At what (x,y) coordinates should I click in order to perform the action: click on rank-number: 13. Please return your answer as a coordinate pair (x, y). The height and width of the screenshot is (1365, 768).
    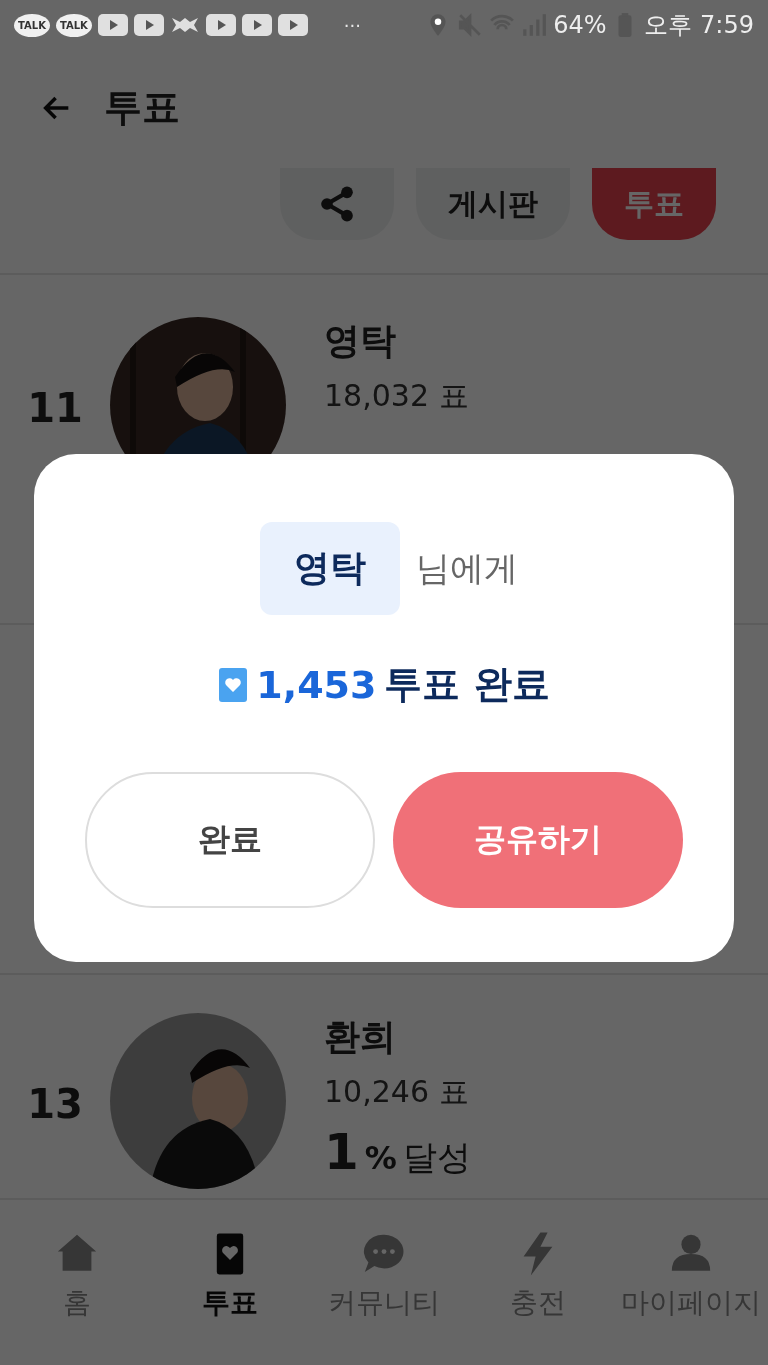
    Looking at the image, I should click on (55, 1104).